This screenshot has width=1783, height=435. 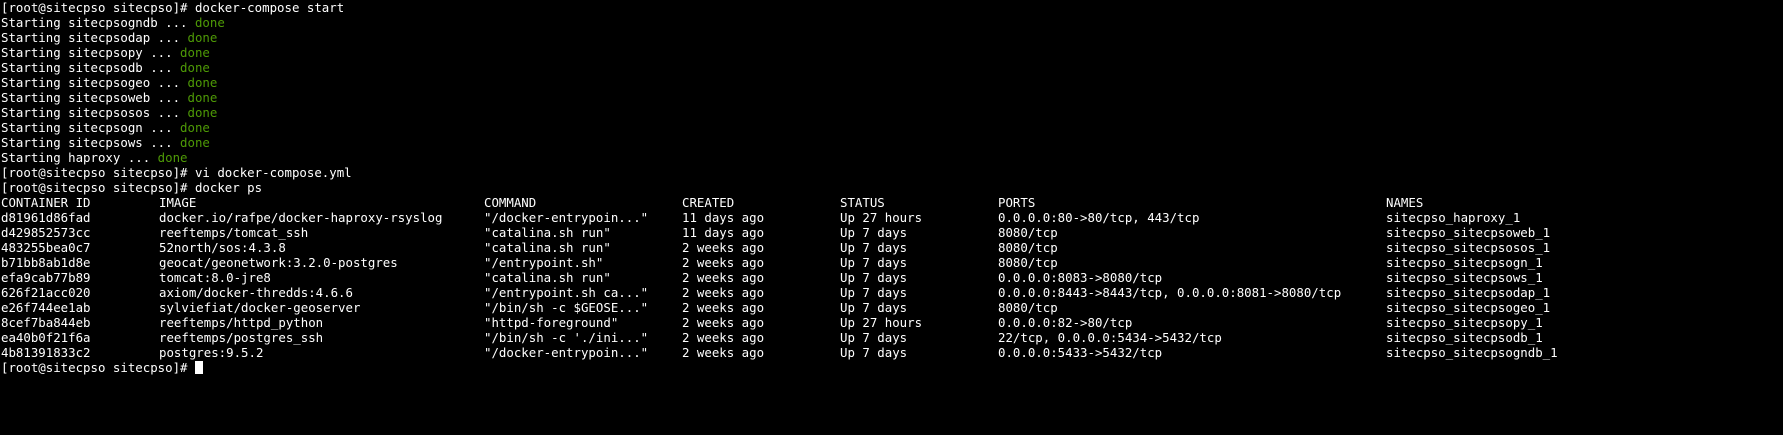 What do you see at coordinates (260, 307) in the screenshot?
I see `cell-image: sylviefiat/docker-geoserver` at bounding box center [260, 307].